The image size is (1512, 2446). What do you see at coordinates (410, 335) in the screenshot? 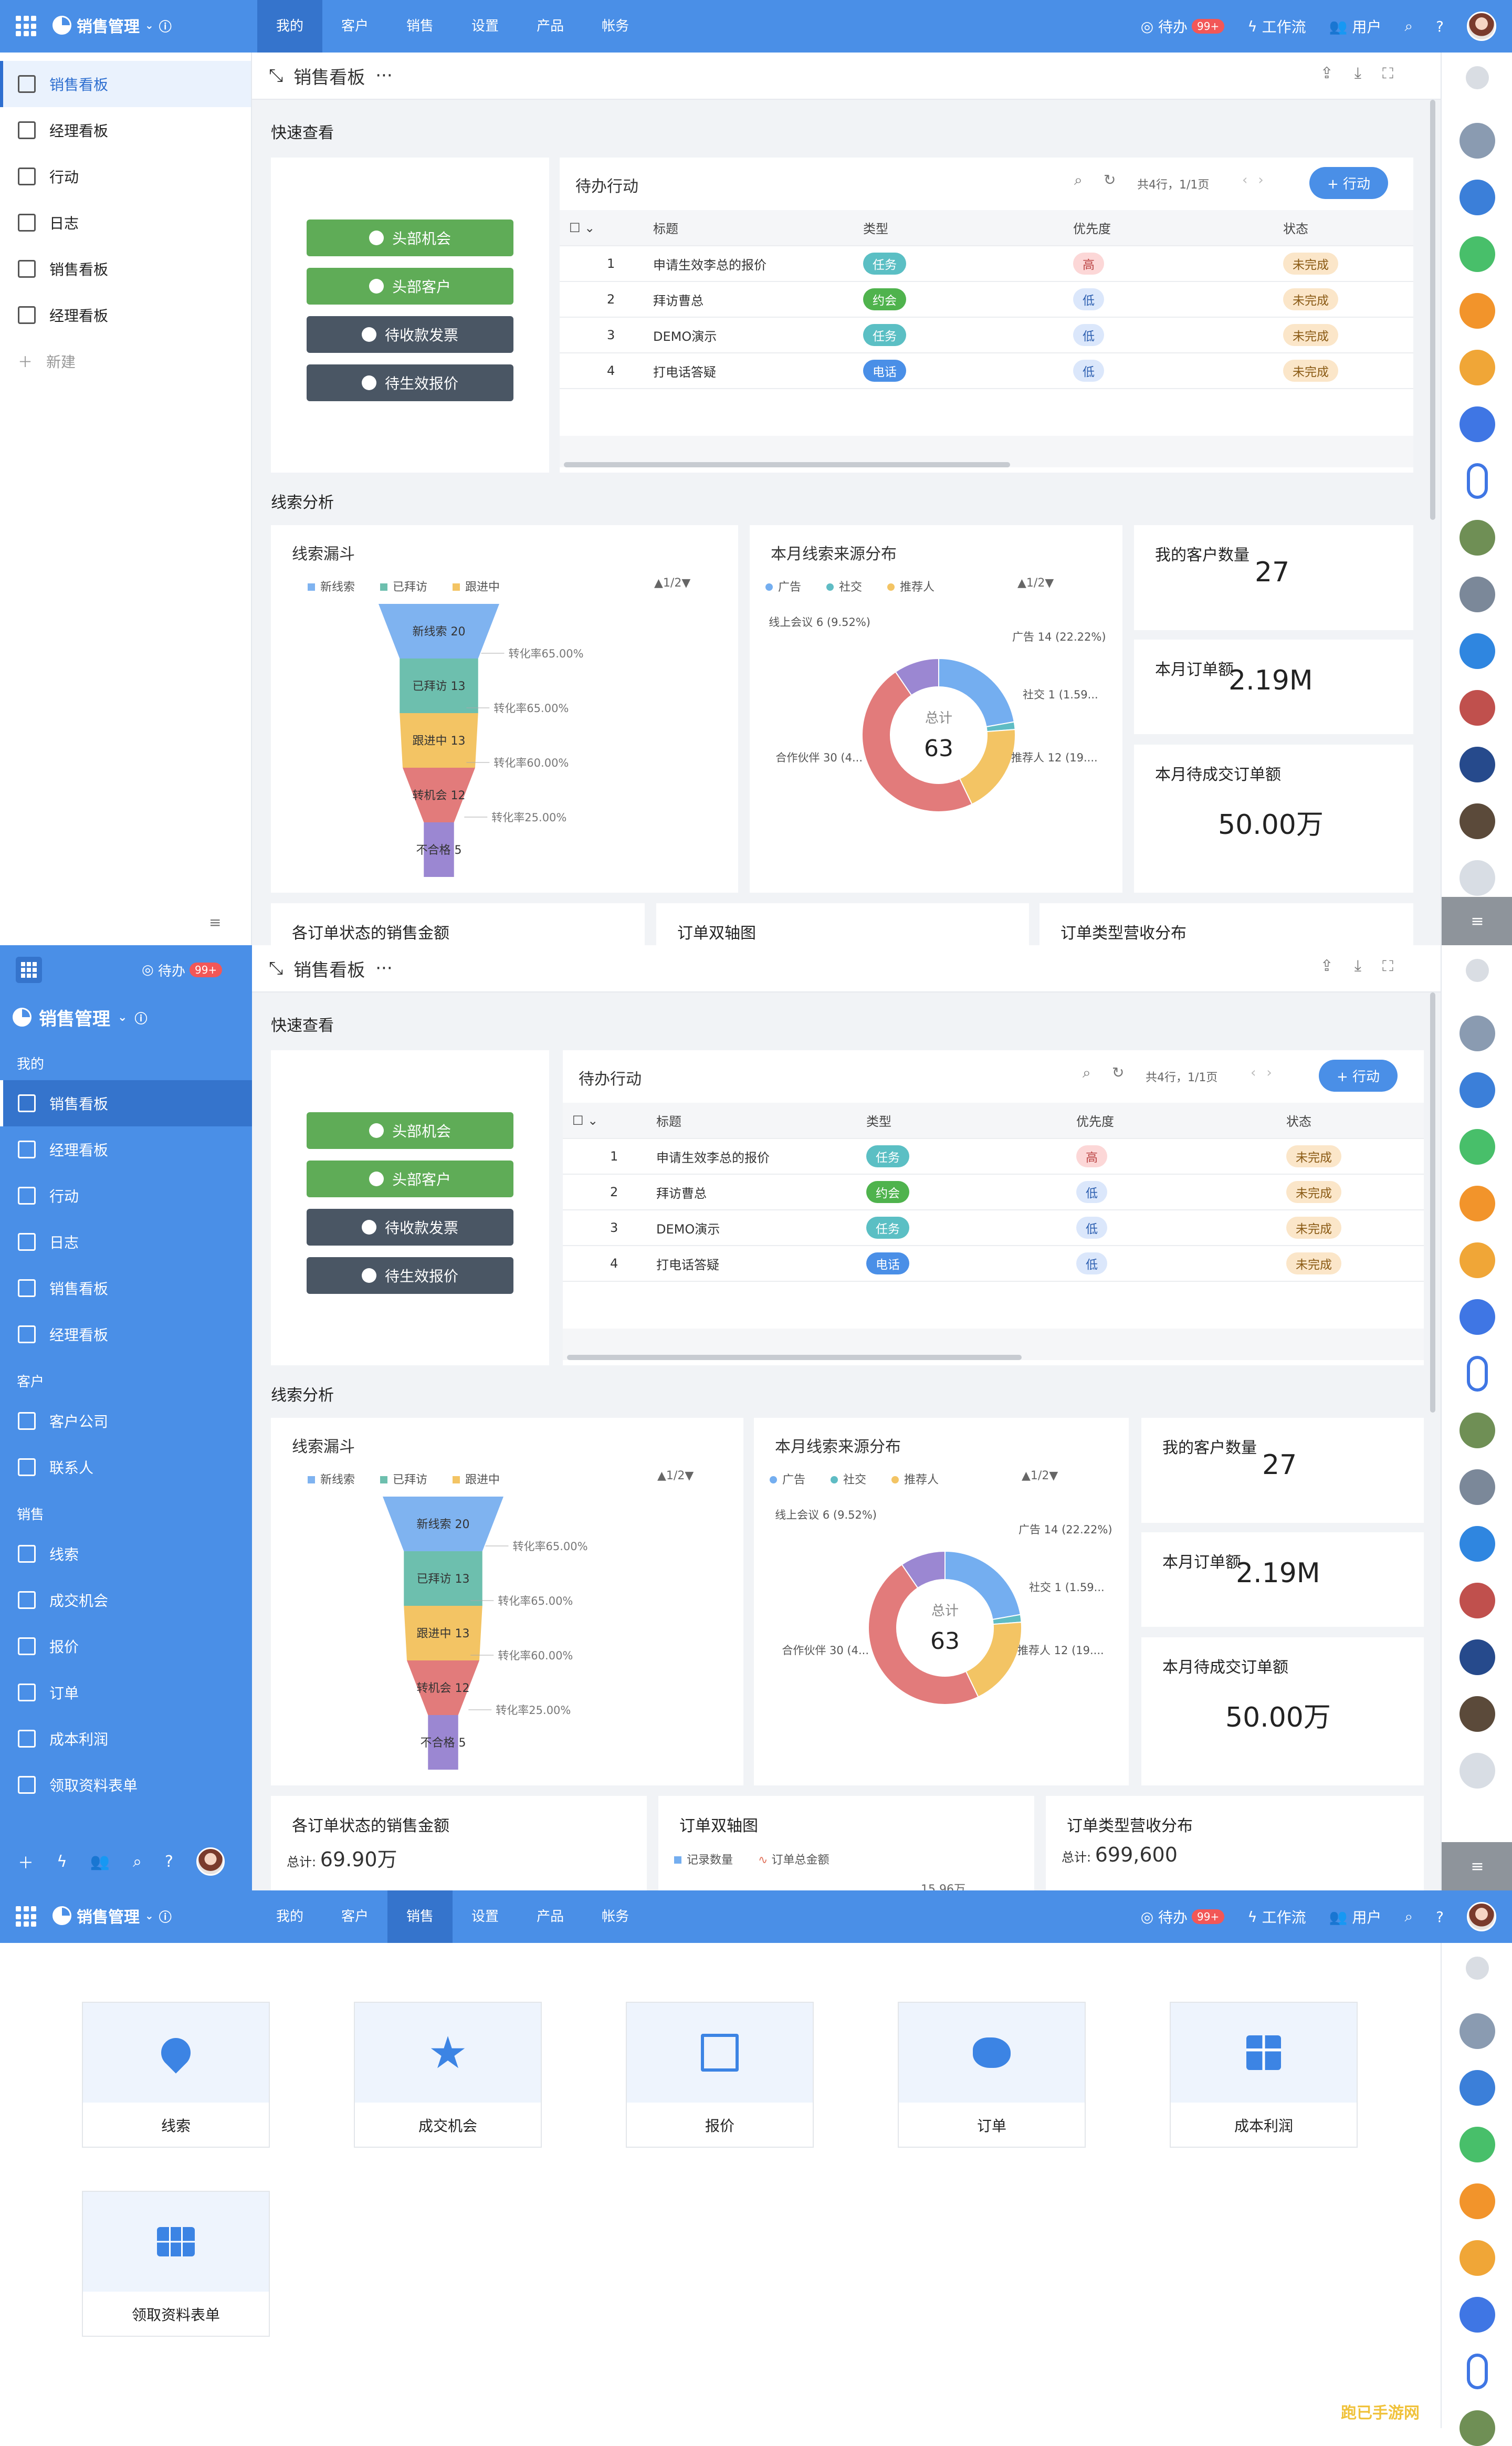
I see `pending-invoice-button: 待收款发票` at bounding box center [410, 335].